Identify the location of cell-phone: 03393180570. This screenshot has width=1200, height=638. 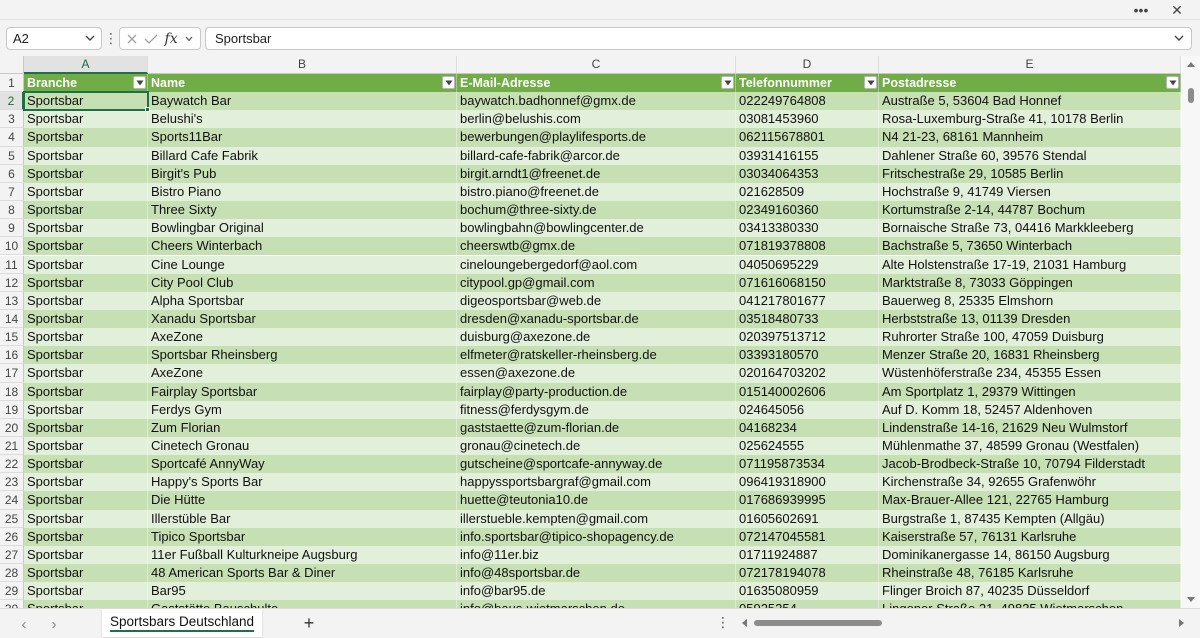
(807, 355).